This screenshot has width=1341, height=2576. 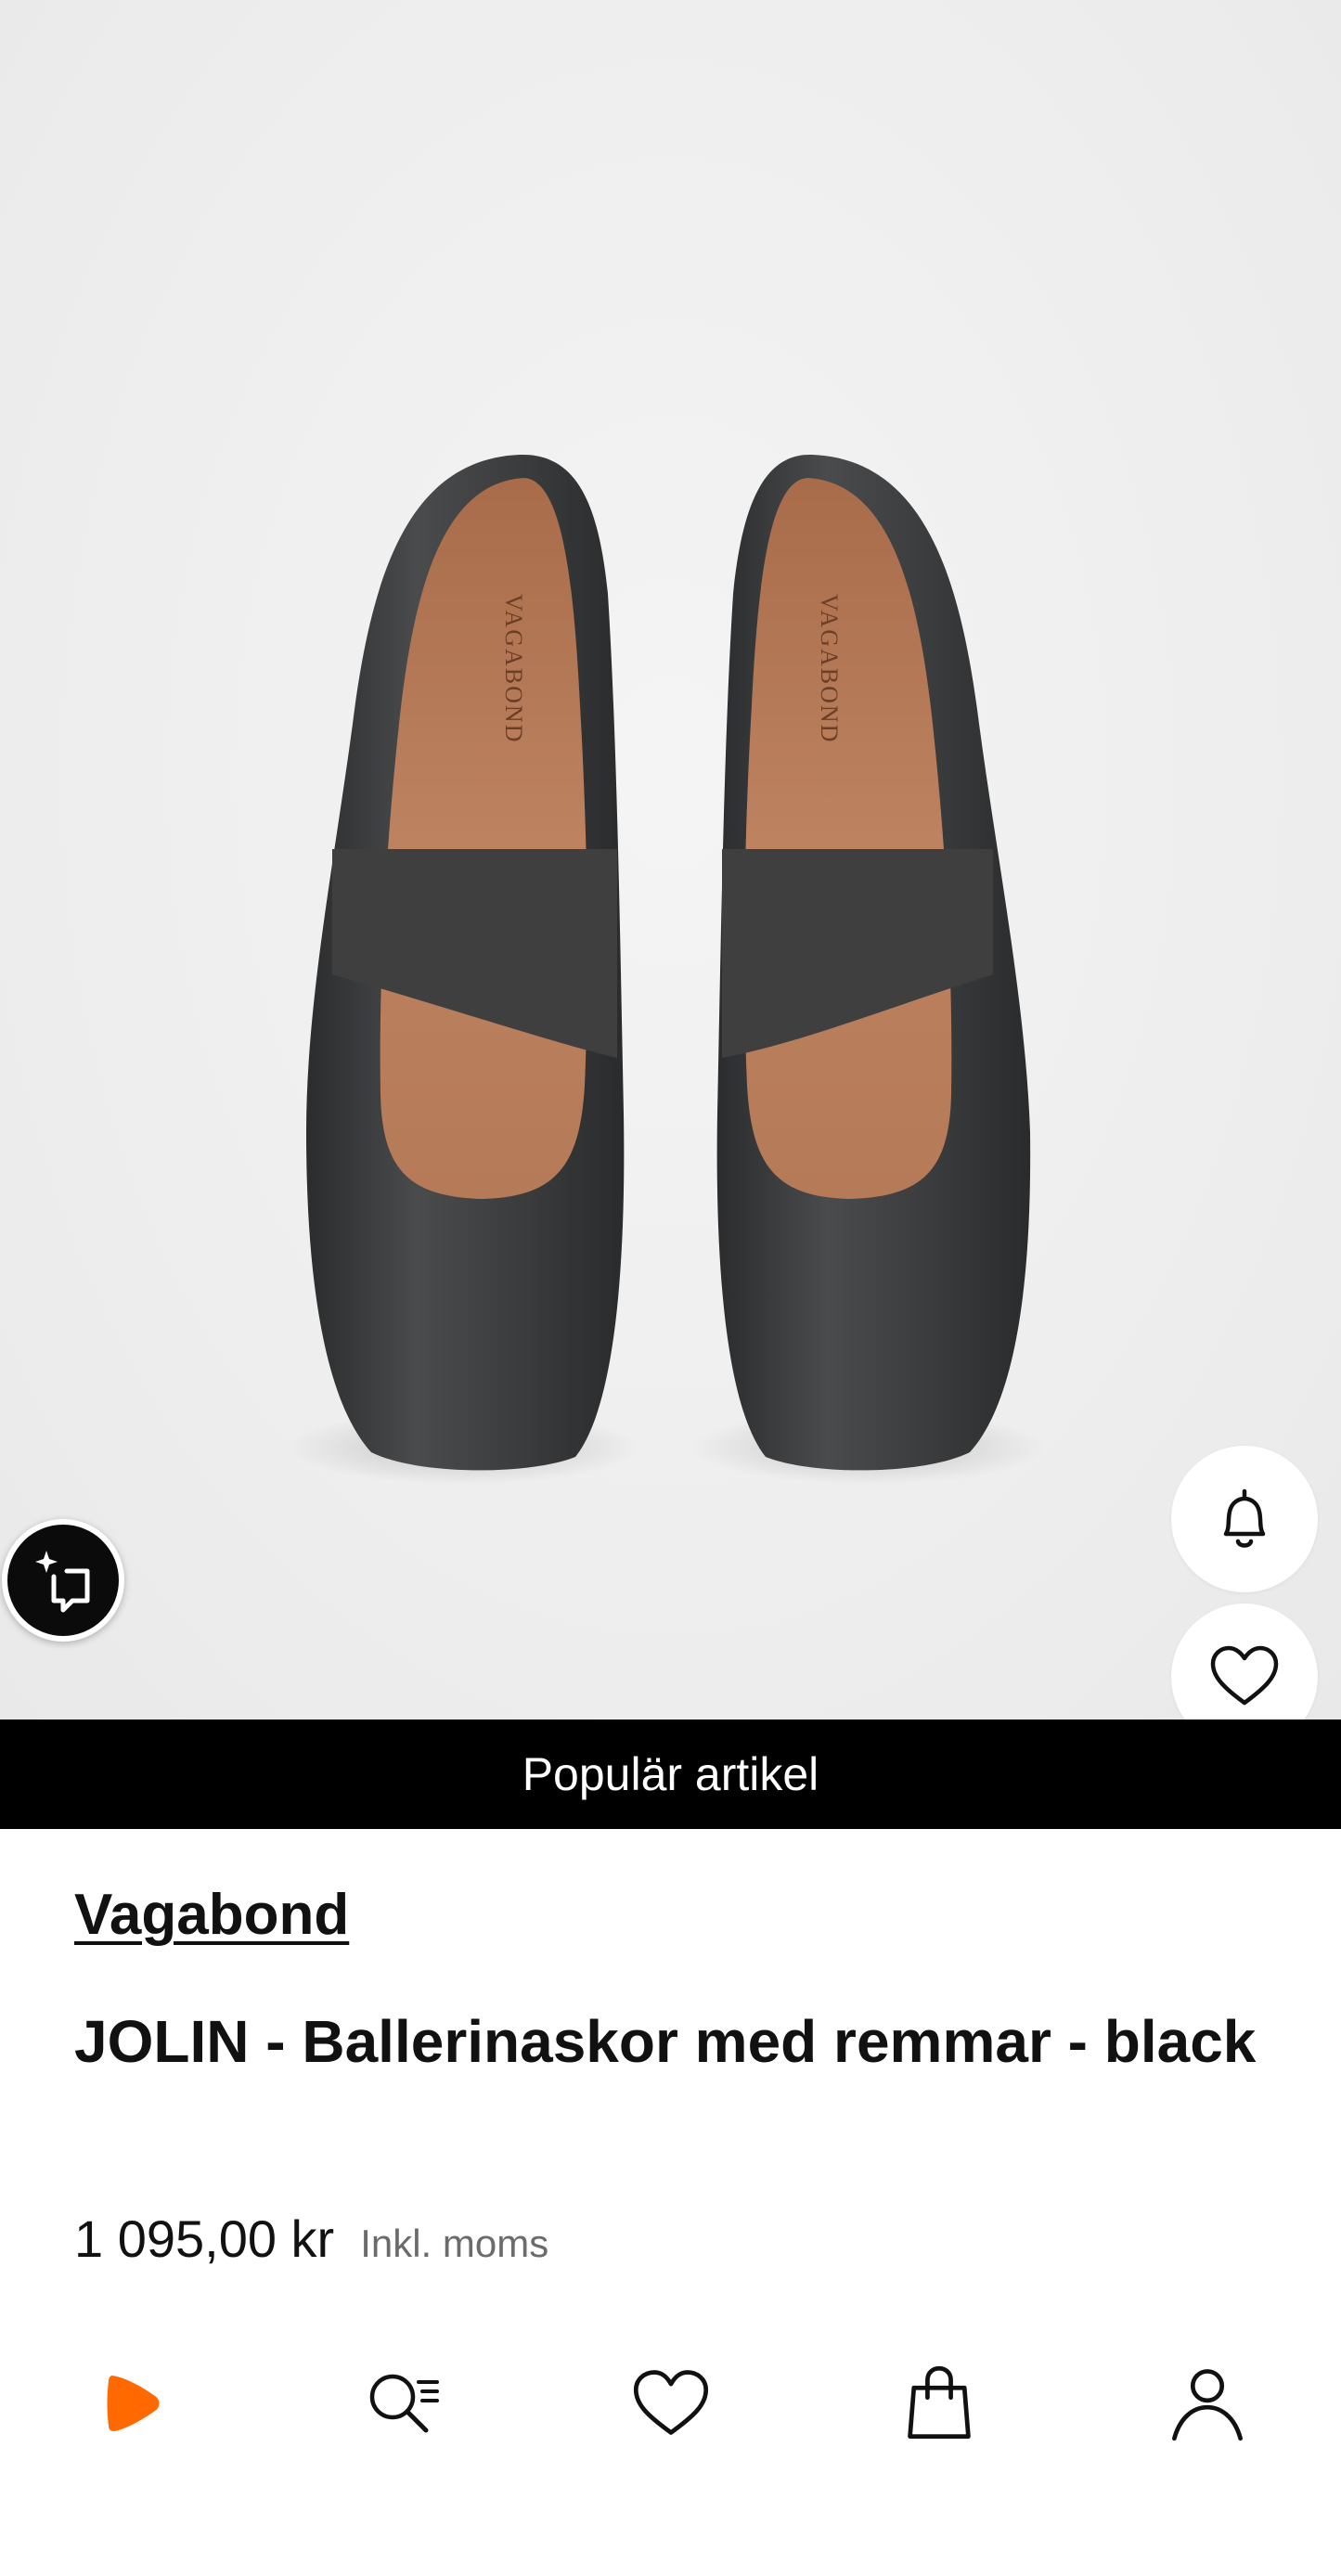 I want to click on nav-home, so click(x=135, y=2403).